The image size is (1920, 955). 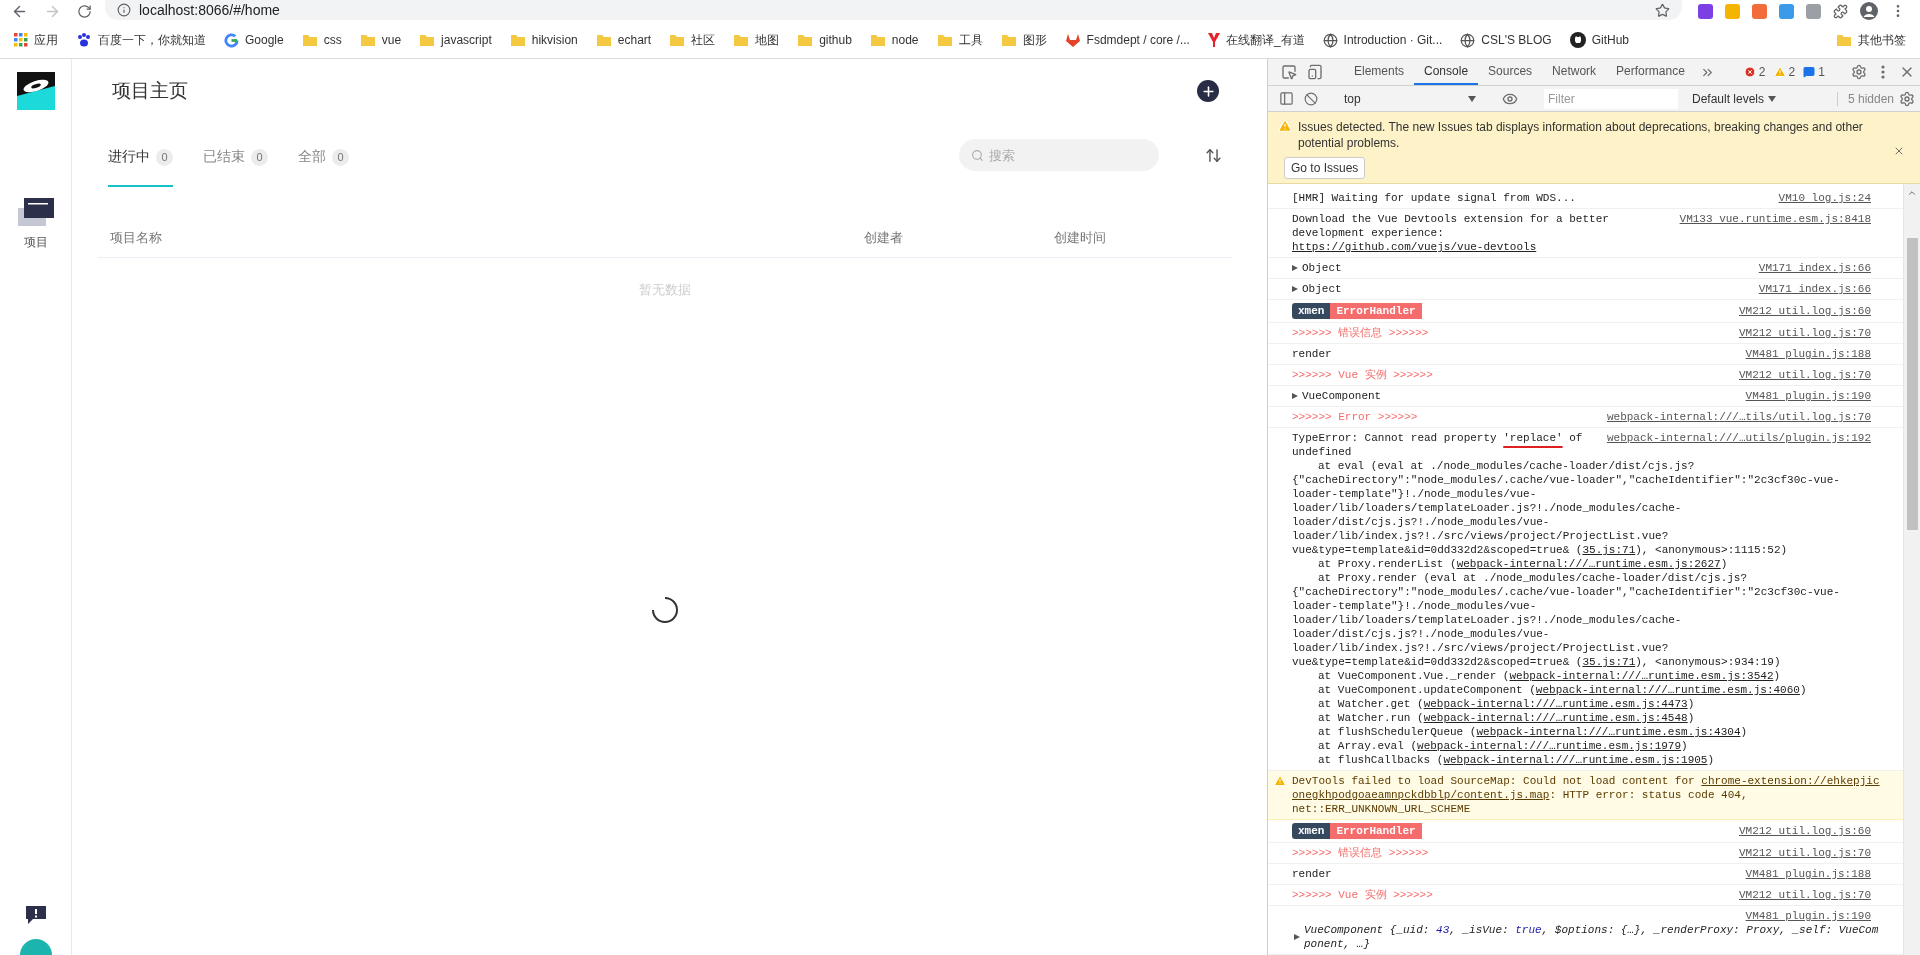 I want to click on tab: 全部 0, so click(x=323, y=155).